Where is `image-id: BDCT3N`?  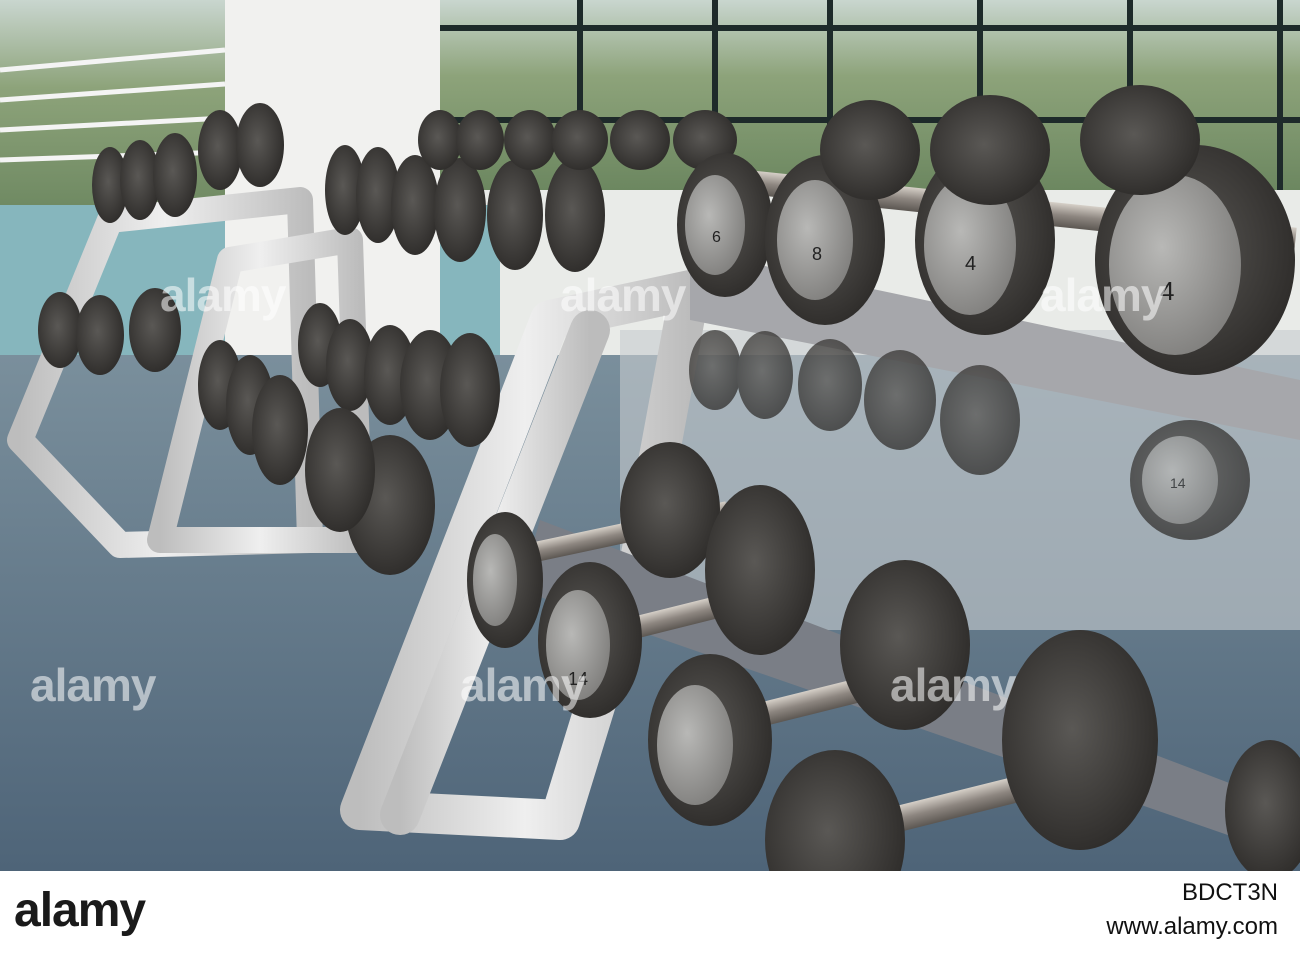 image-id: BDCT3N is located at coordinates (1229, 892).